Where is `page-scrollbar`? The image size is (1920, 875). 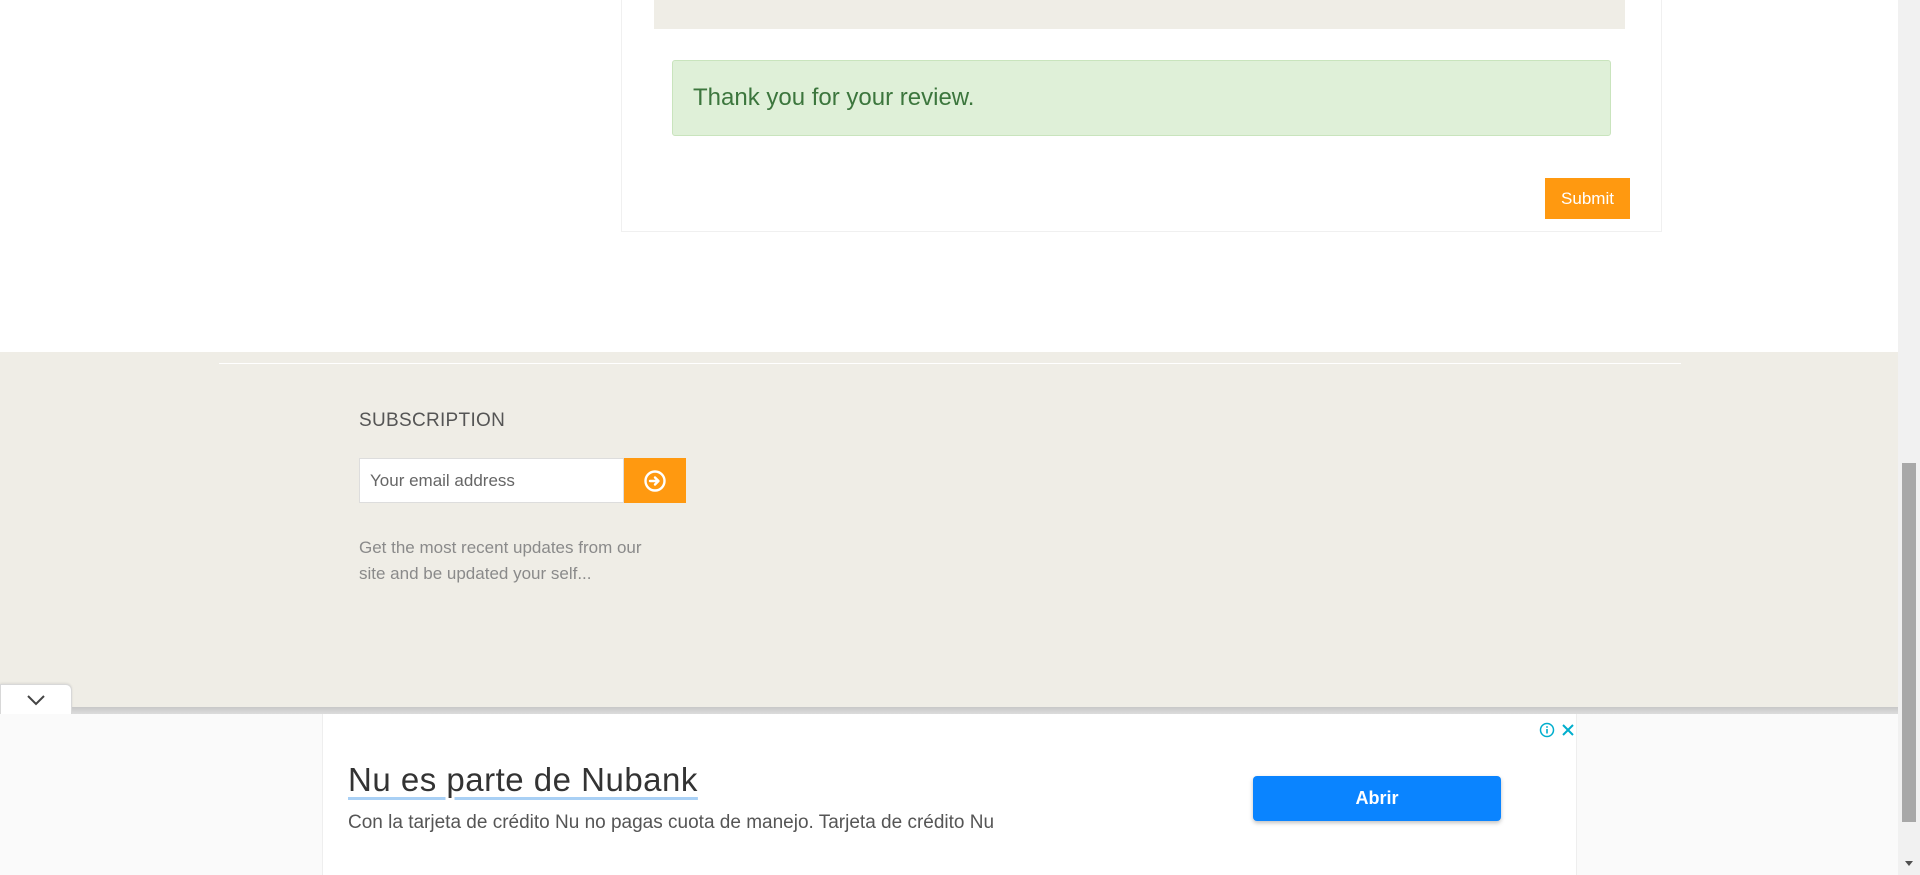
page-scrollbar is located at coordinates (1909, 437).